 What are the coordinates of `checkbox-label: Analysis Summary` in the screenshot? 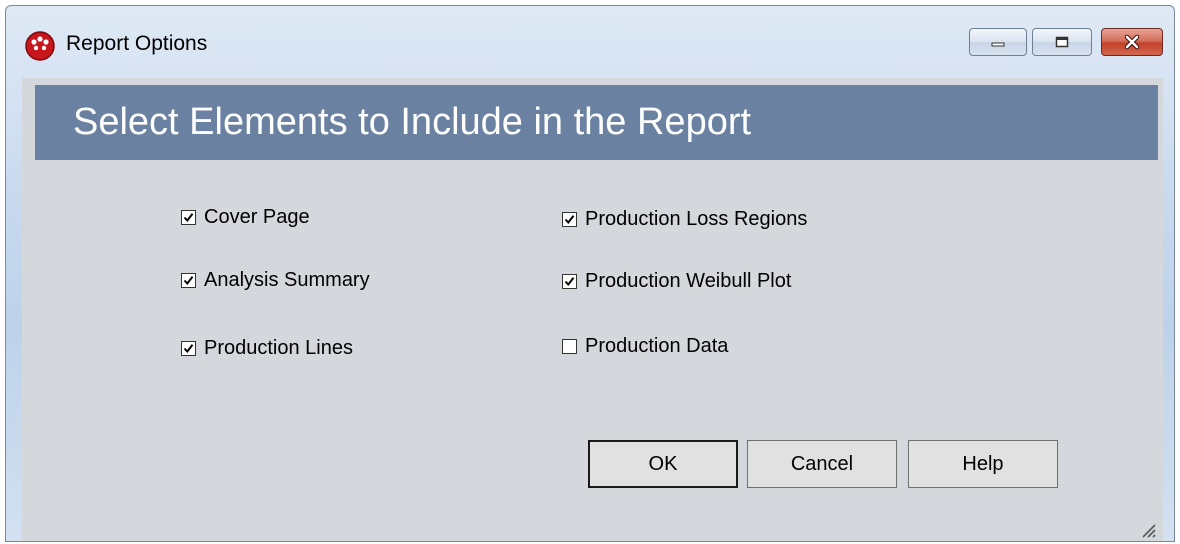 It's located at (287, 280).